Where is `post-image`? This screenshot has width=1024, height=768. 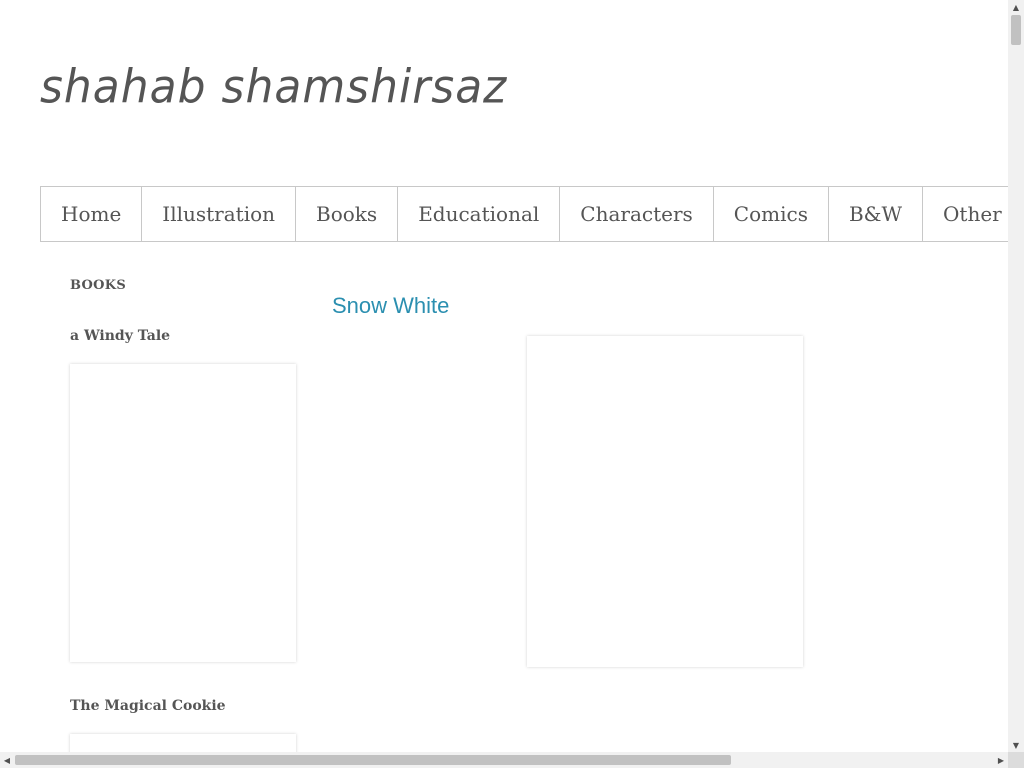 post-image is located at coordinates (665, 501).